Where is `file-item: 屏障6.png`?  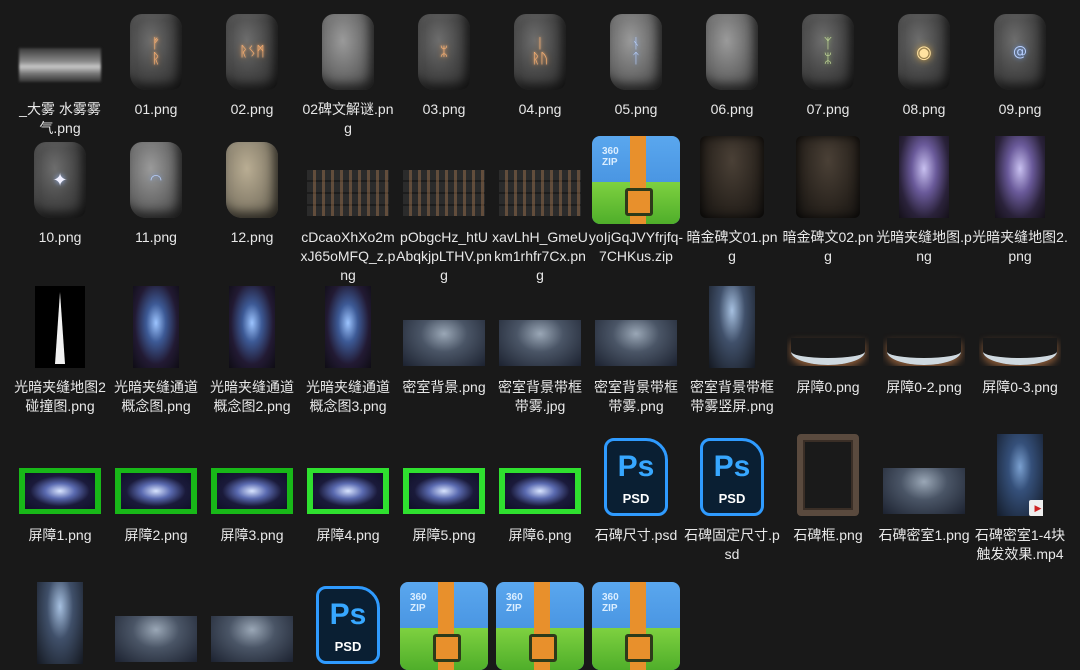
file-item: 屏障6.png is located at coordinates (540, 488).